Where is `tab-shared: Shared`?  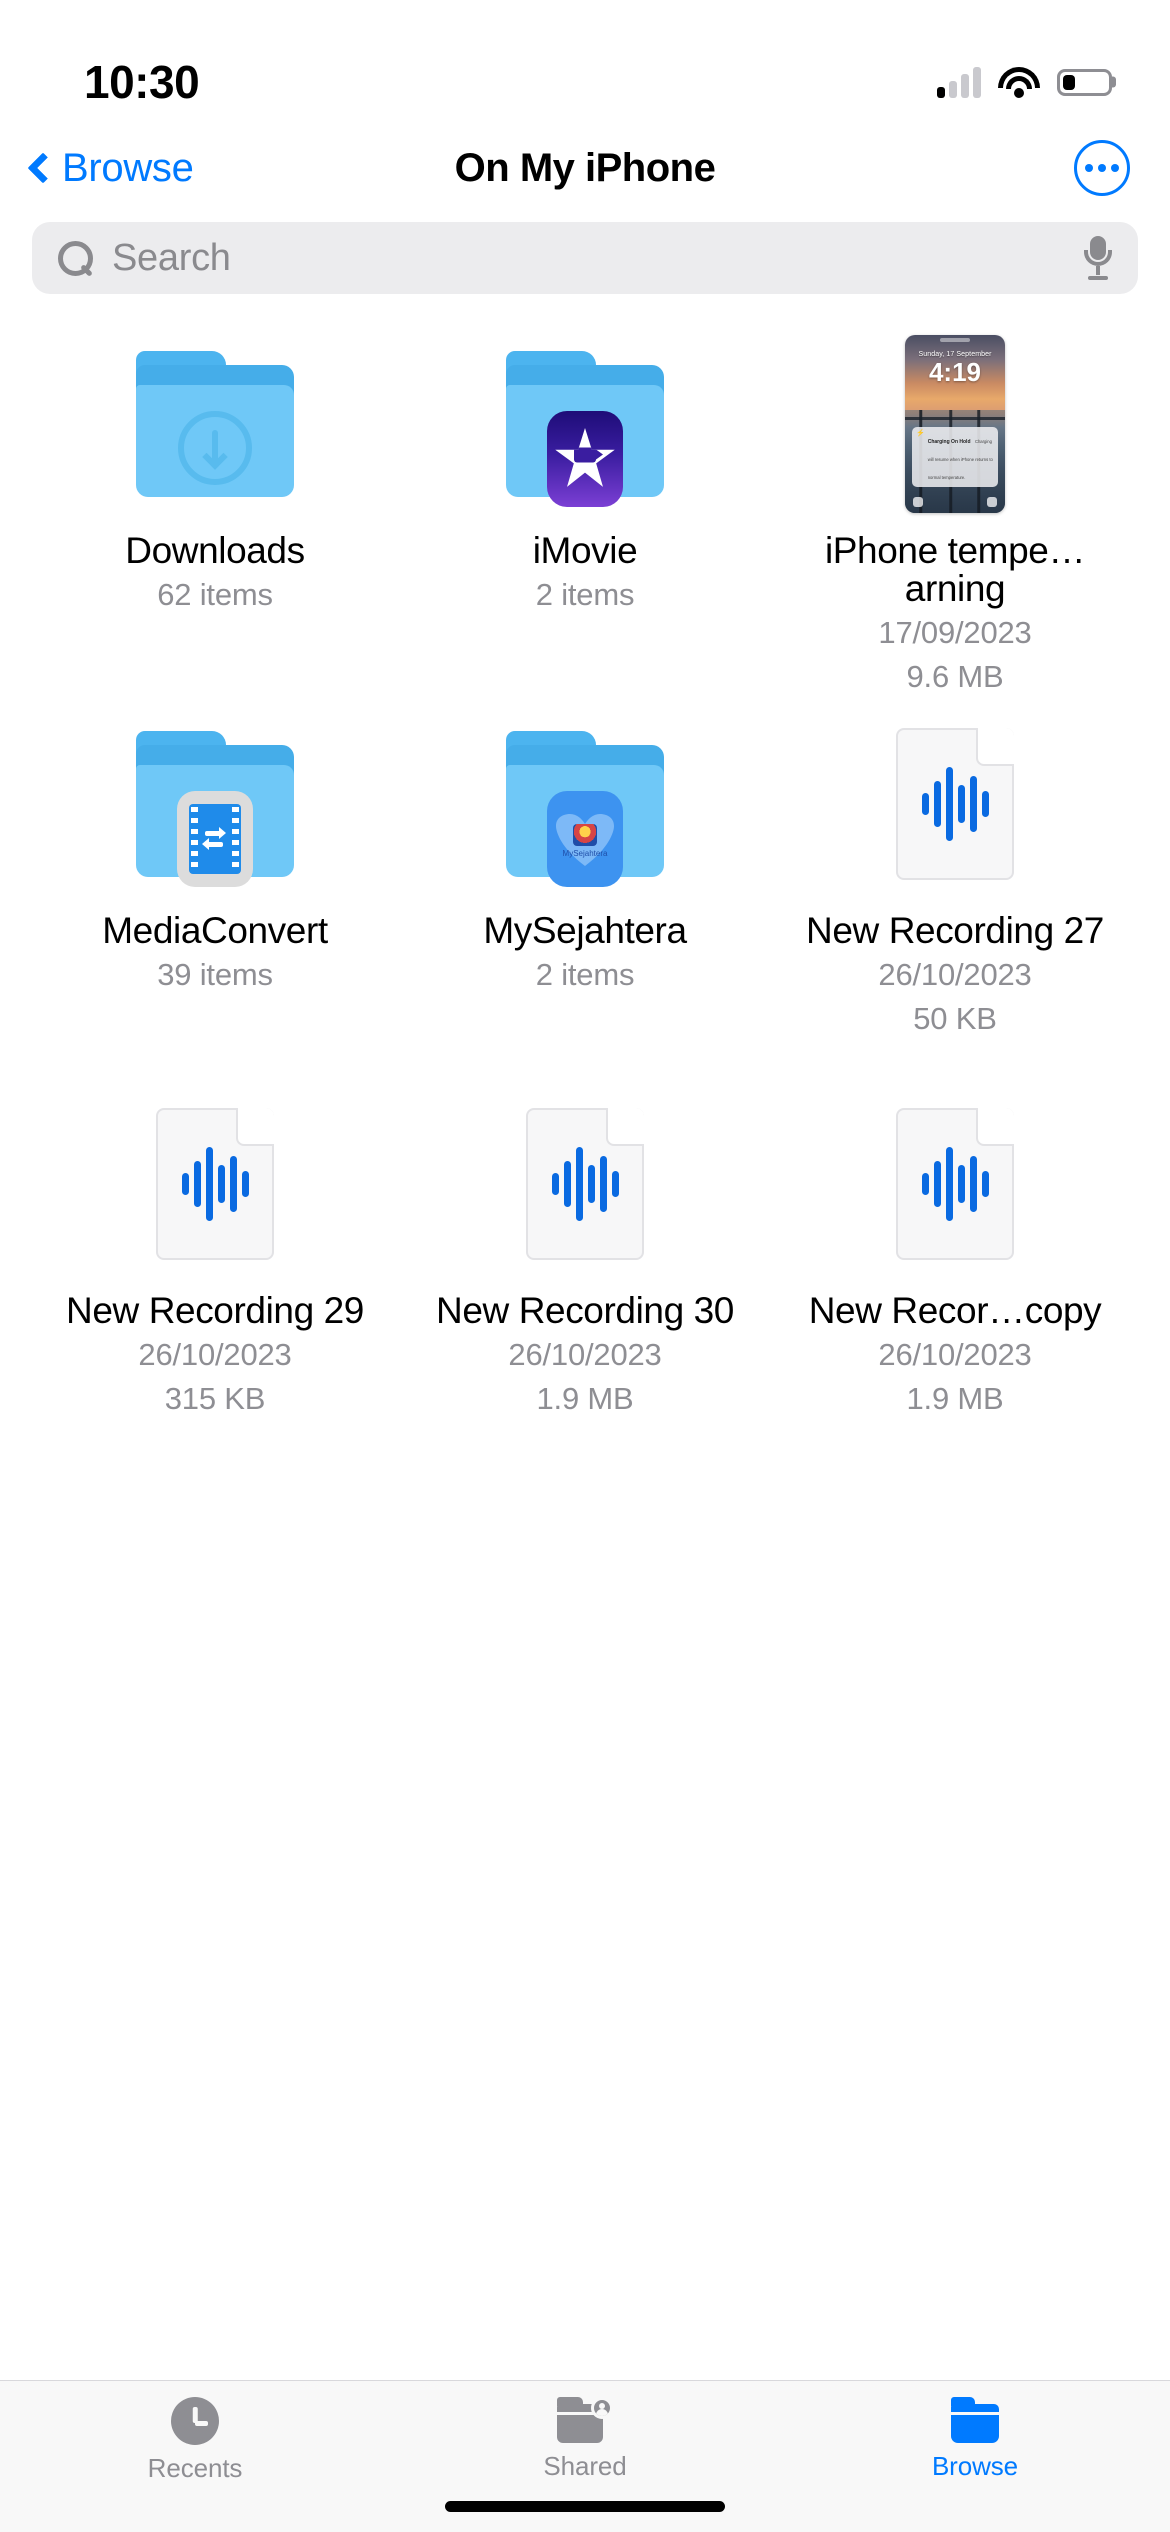 tab-shared: Shared is located at coordinates (585, 2439).